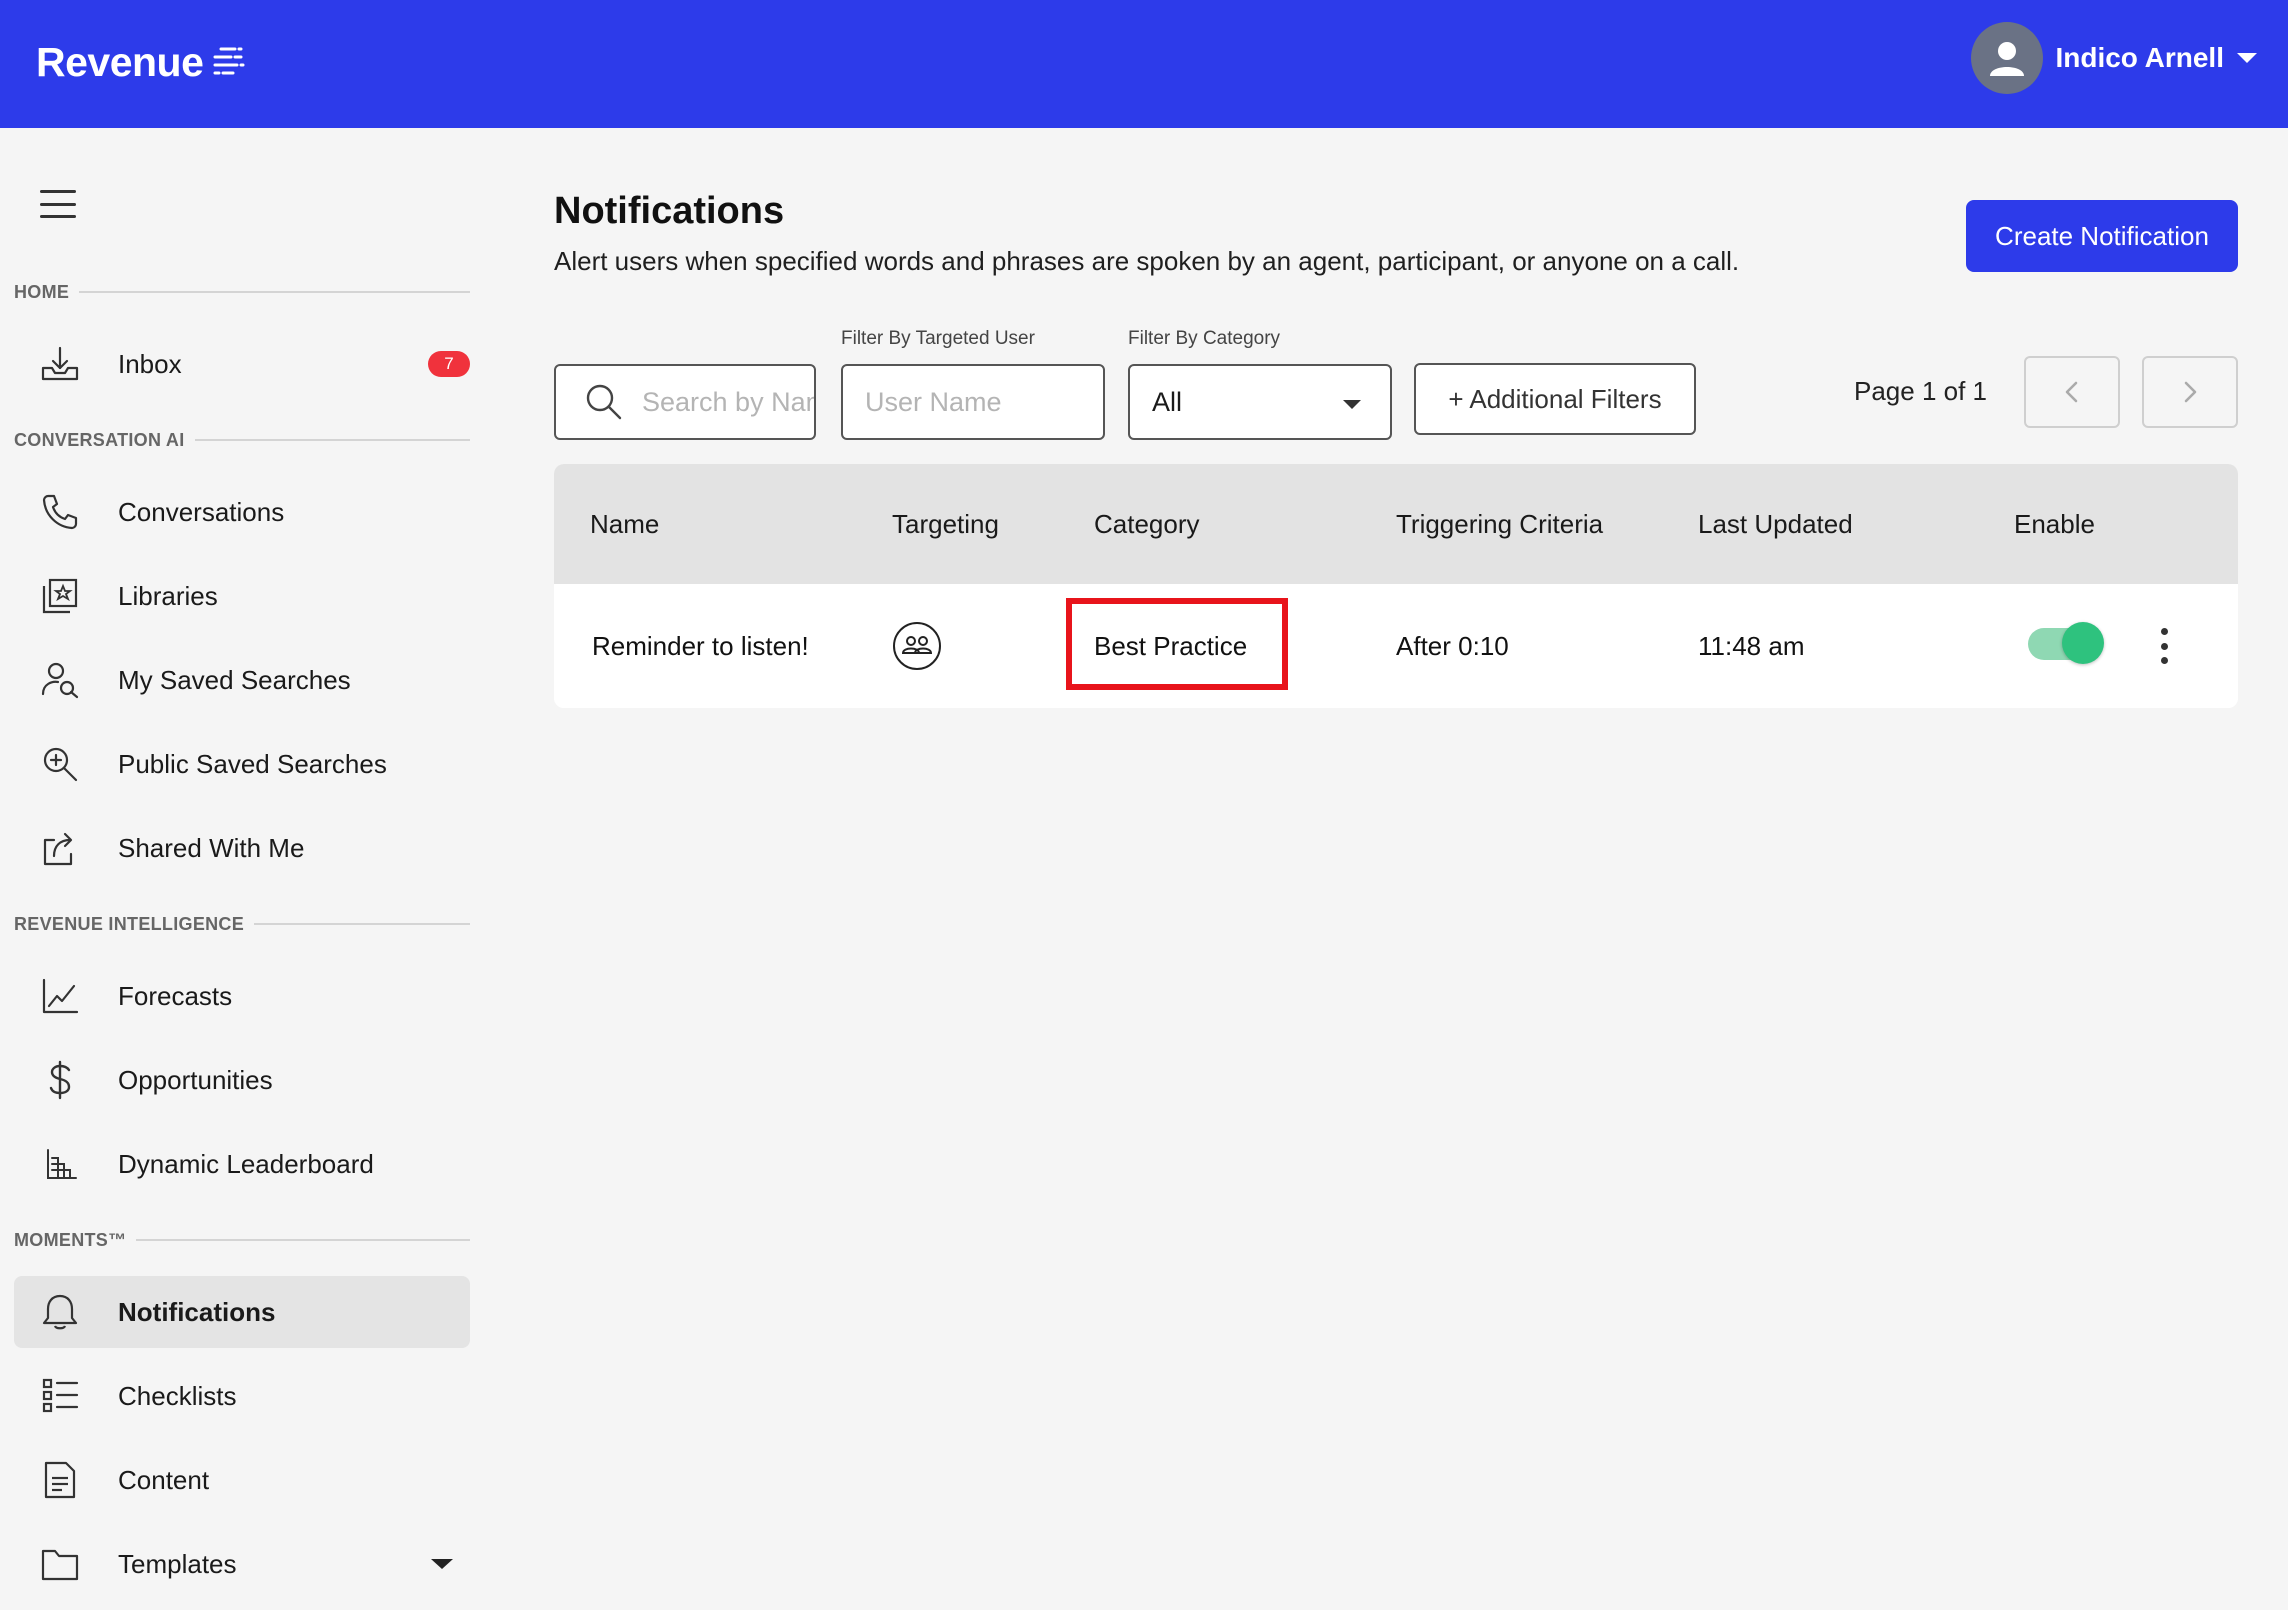 The image size is (2288, 1610). What do you see at coordinates (252, 763) in the screenshot?
I see `sidebar-item-label: Public Saved Searches` at bounding box center [252, 763].